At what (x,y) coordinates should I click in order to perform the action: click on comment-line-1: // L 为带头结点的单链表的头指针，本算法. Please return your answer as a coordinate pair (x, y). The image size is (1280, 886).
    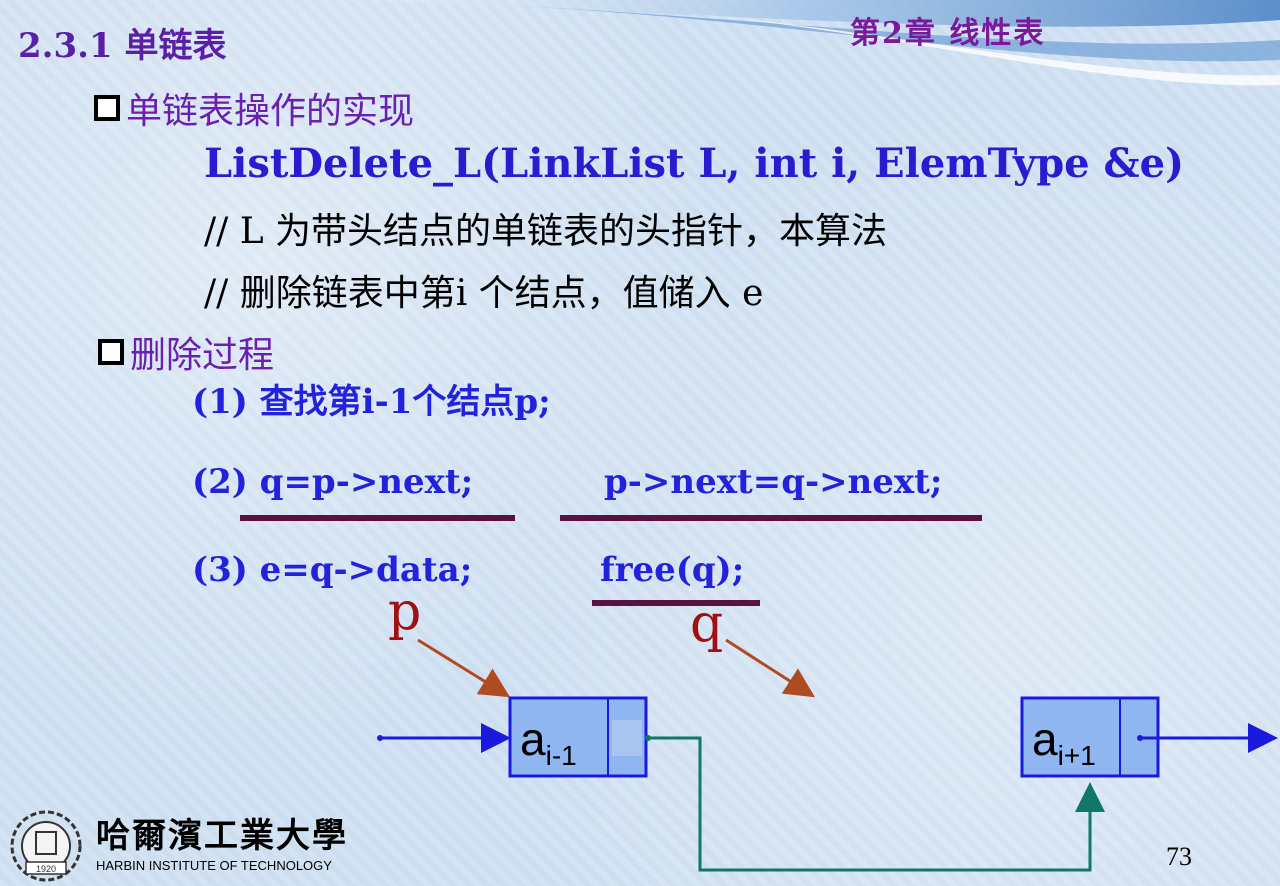
    Looking at the image, I should click on (546, 231).